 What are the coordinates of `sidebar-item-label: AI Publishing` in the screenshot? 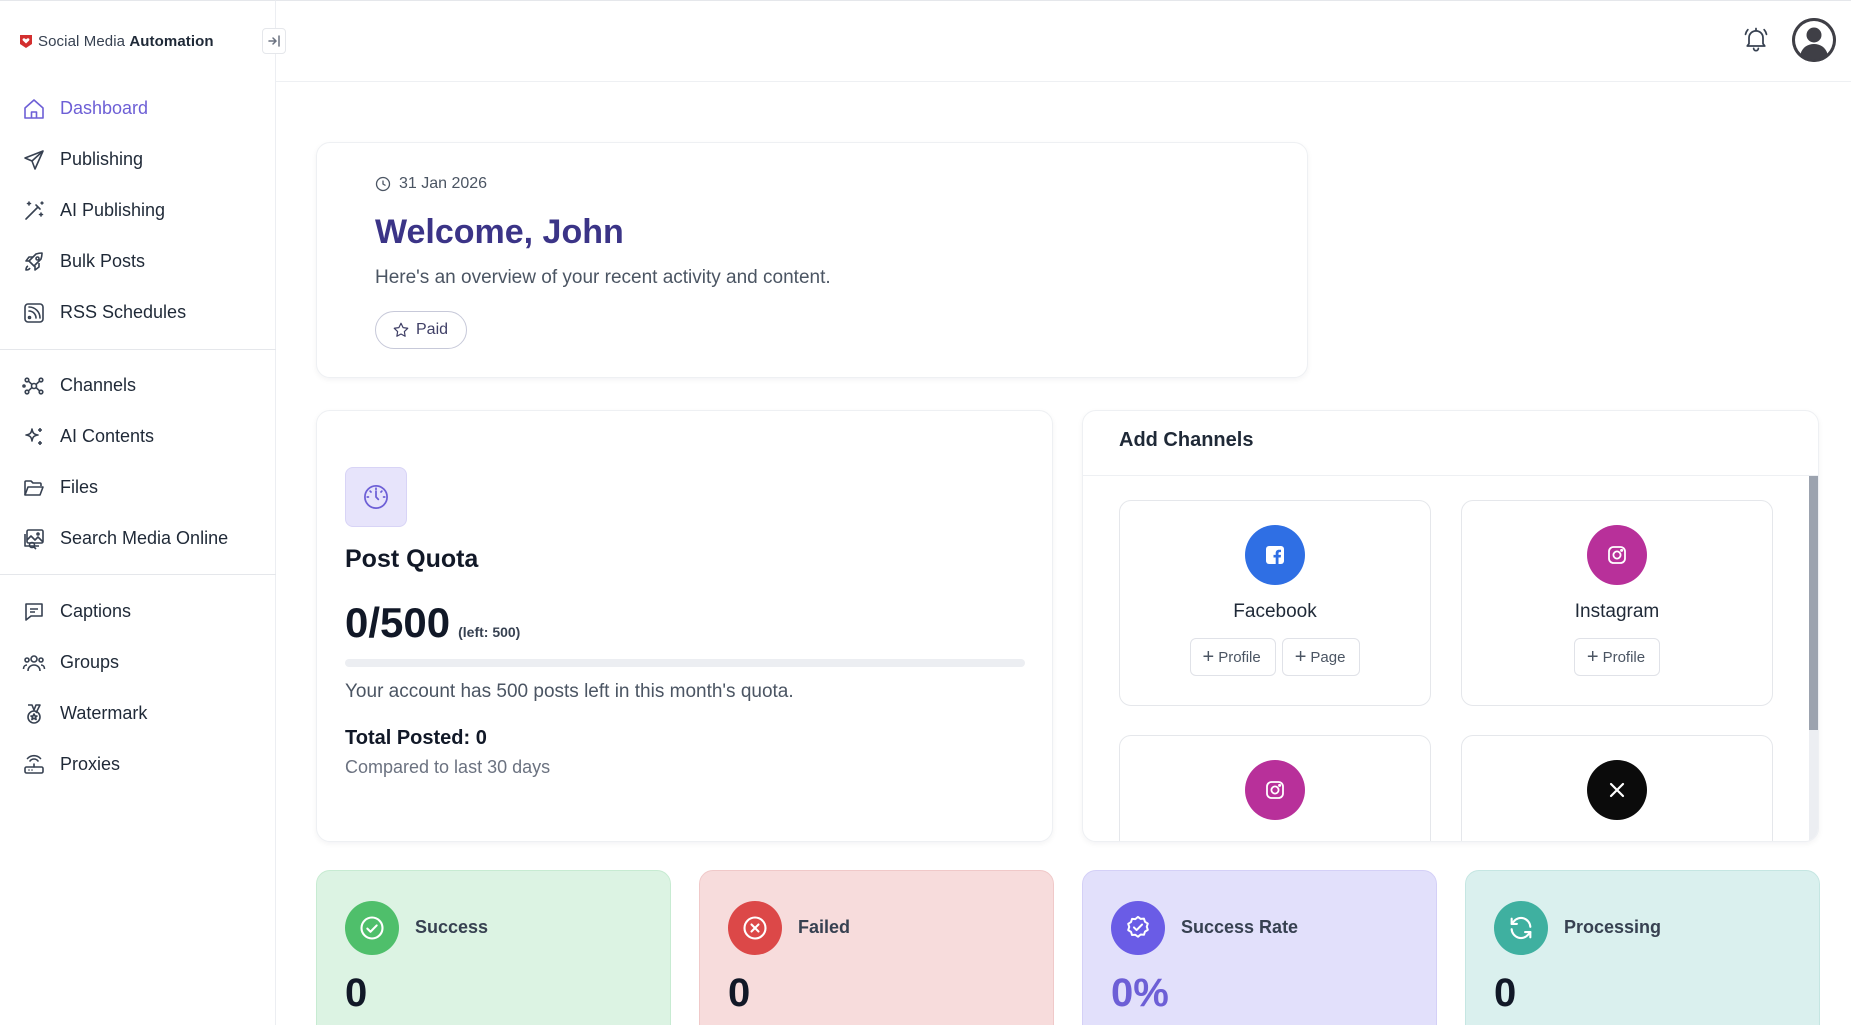 It's located at (113, 210).